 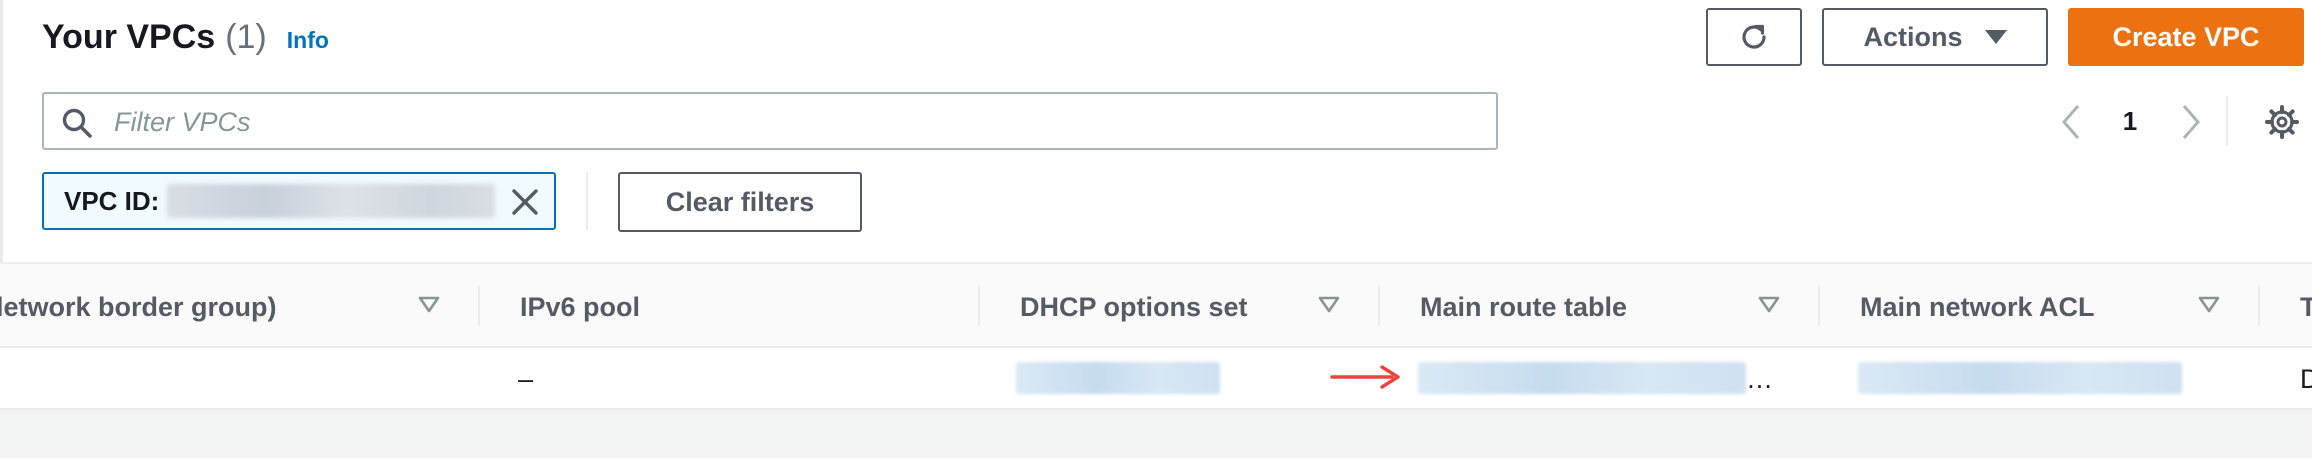 I want to click on column-header-main-route-table: Main route table, so click(x=1523, y=307).